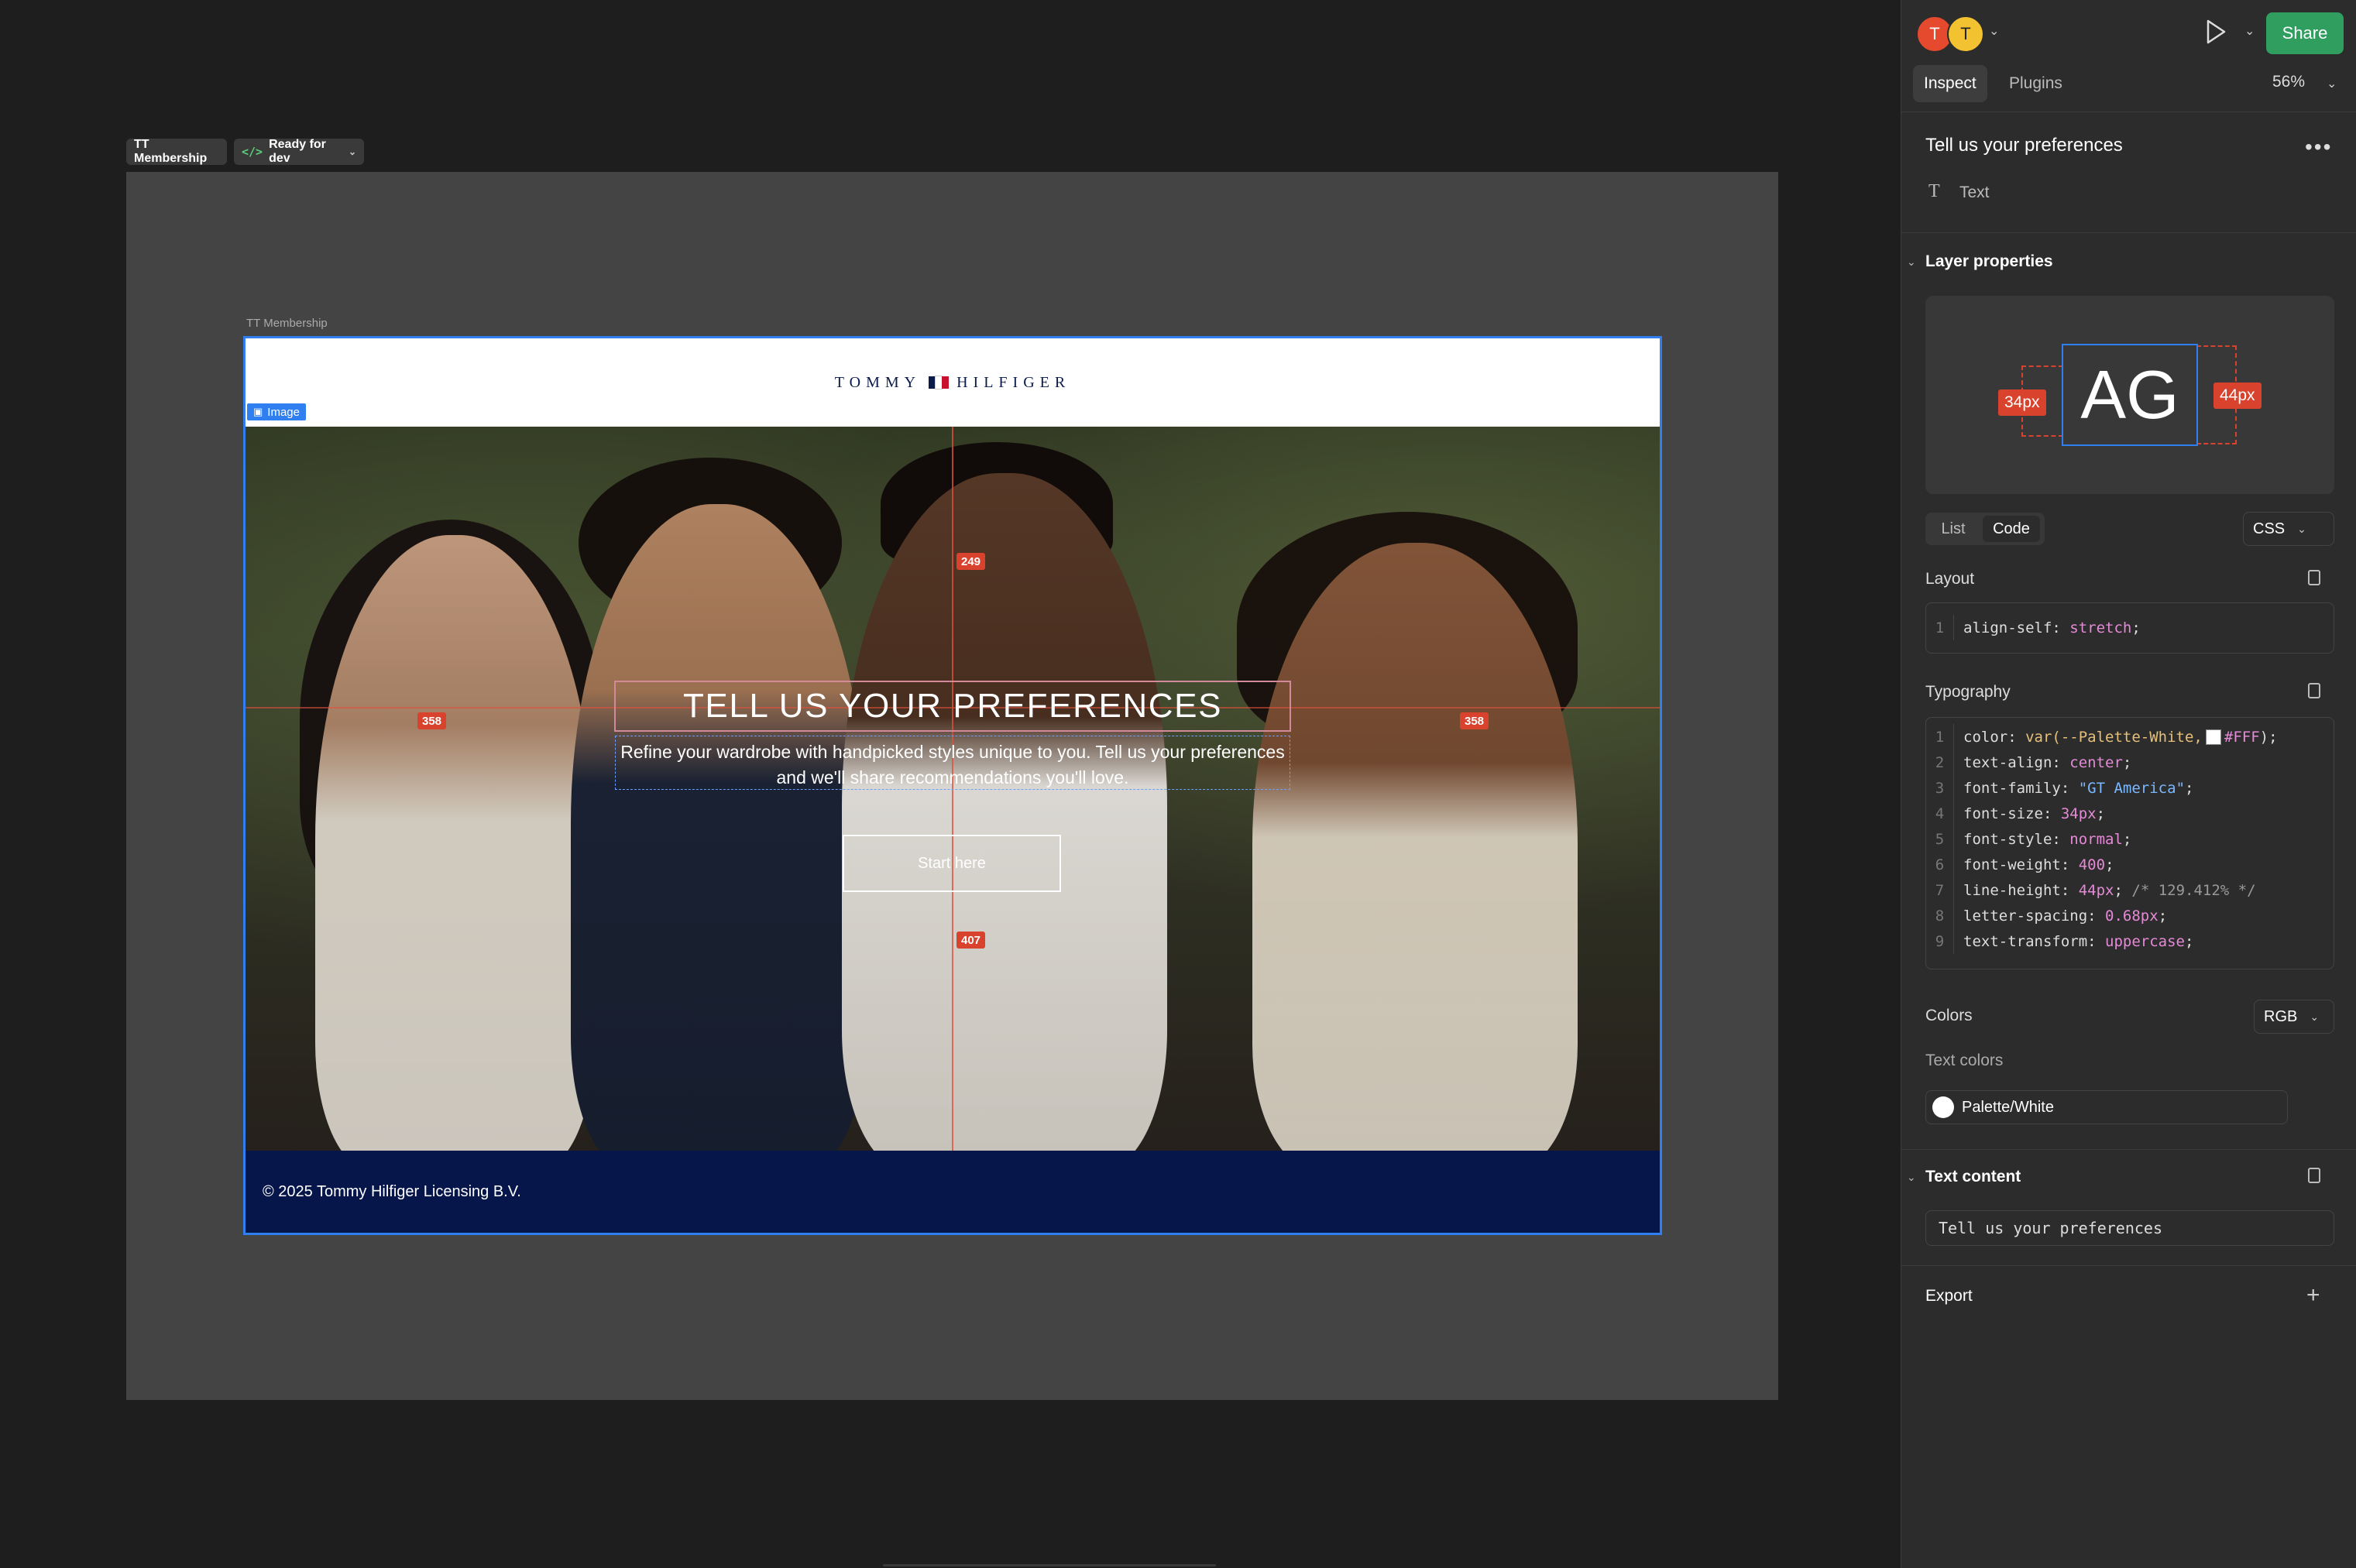  I want to click on measure-badge-right: 358, so click(1474, 720).